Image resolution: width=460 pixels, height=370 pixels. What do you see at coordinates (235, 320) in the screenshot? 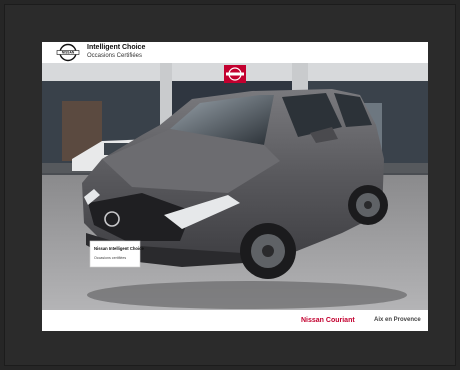
I see `card-footer: Nissan Couriant Aix en Provence` at bounding box center [235, 320].